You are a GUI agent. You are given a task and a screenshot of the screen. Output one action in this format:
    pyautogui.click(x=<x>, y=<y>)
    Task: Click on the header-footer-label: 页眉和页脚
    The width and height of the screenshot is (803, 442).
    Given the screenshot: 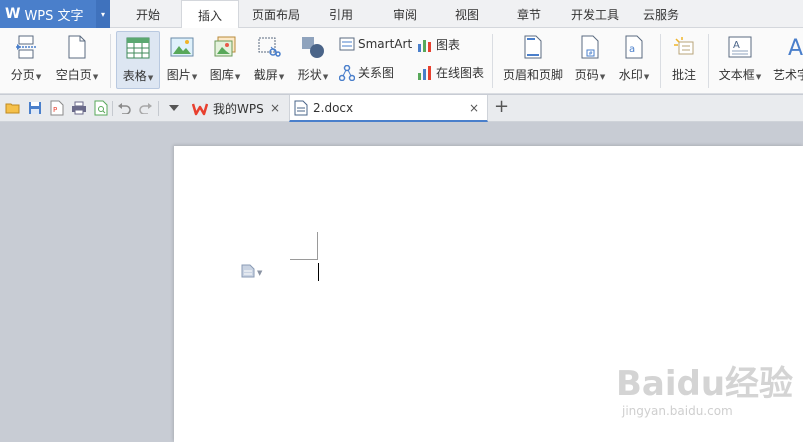 What is the action you would take?
    pyautogui.click(x=532, y=75)
    